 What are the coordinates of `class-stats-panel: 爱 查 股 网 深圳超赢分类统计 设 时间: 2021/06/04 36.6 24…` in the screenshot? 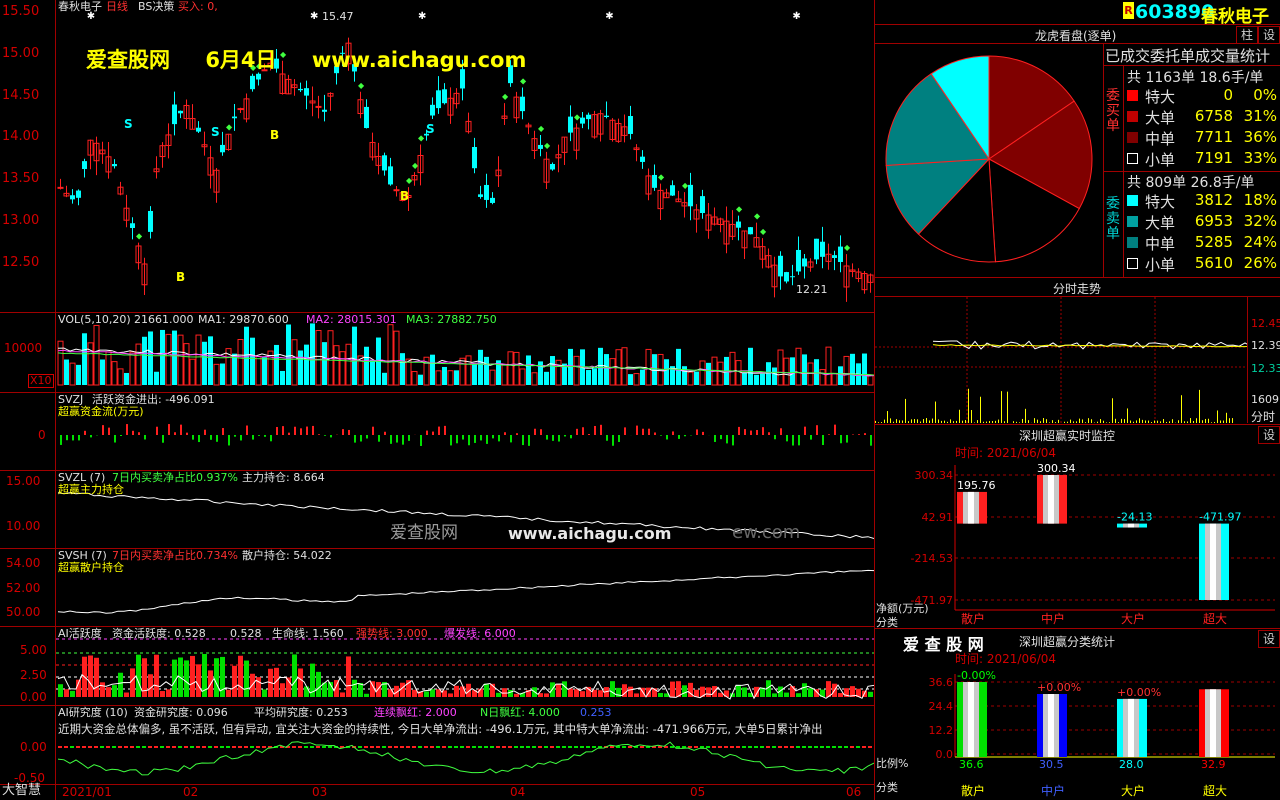 It's located at (1077, 714).